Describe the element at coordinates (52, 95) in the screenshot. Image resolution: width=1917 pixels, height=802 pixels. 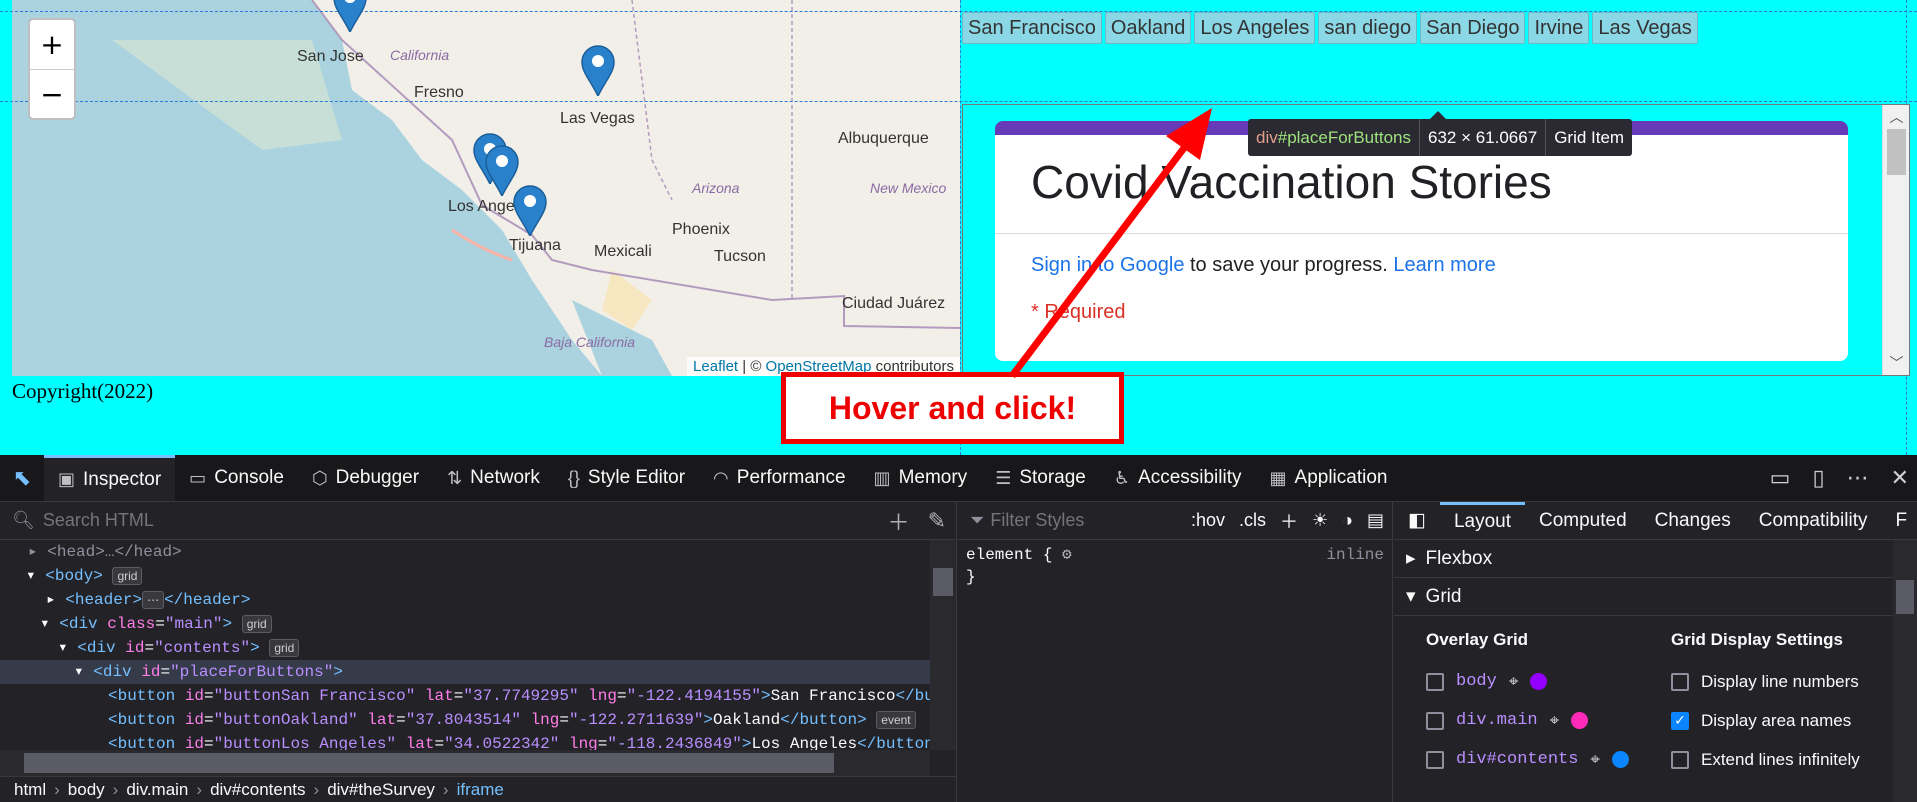
I see `zoom-out-button: −` at that location.